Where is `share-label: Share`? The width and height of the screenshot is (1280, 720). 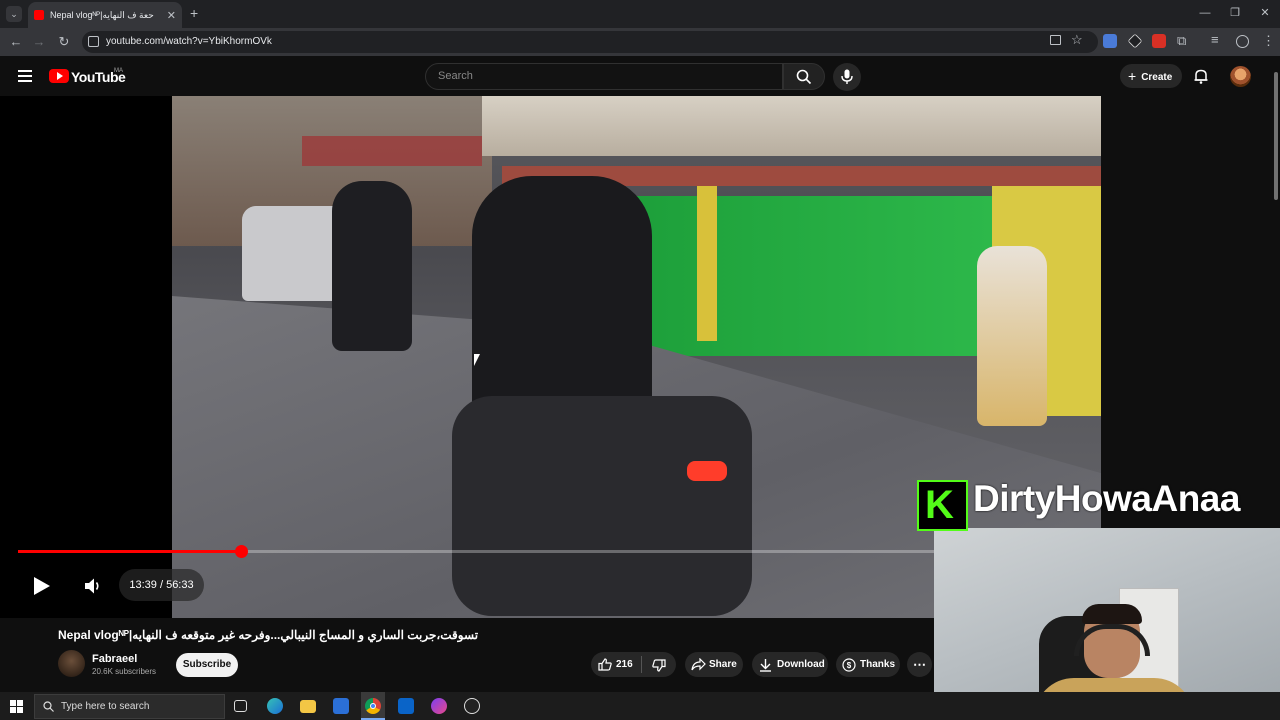 share-label: Share is located at coordinates (723, 664).